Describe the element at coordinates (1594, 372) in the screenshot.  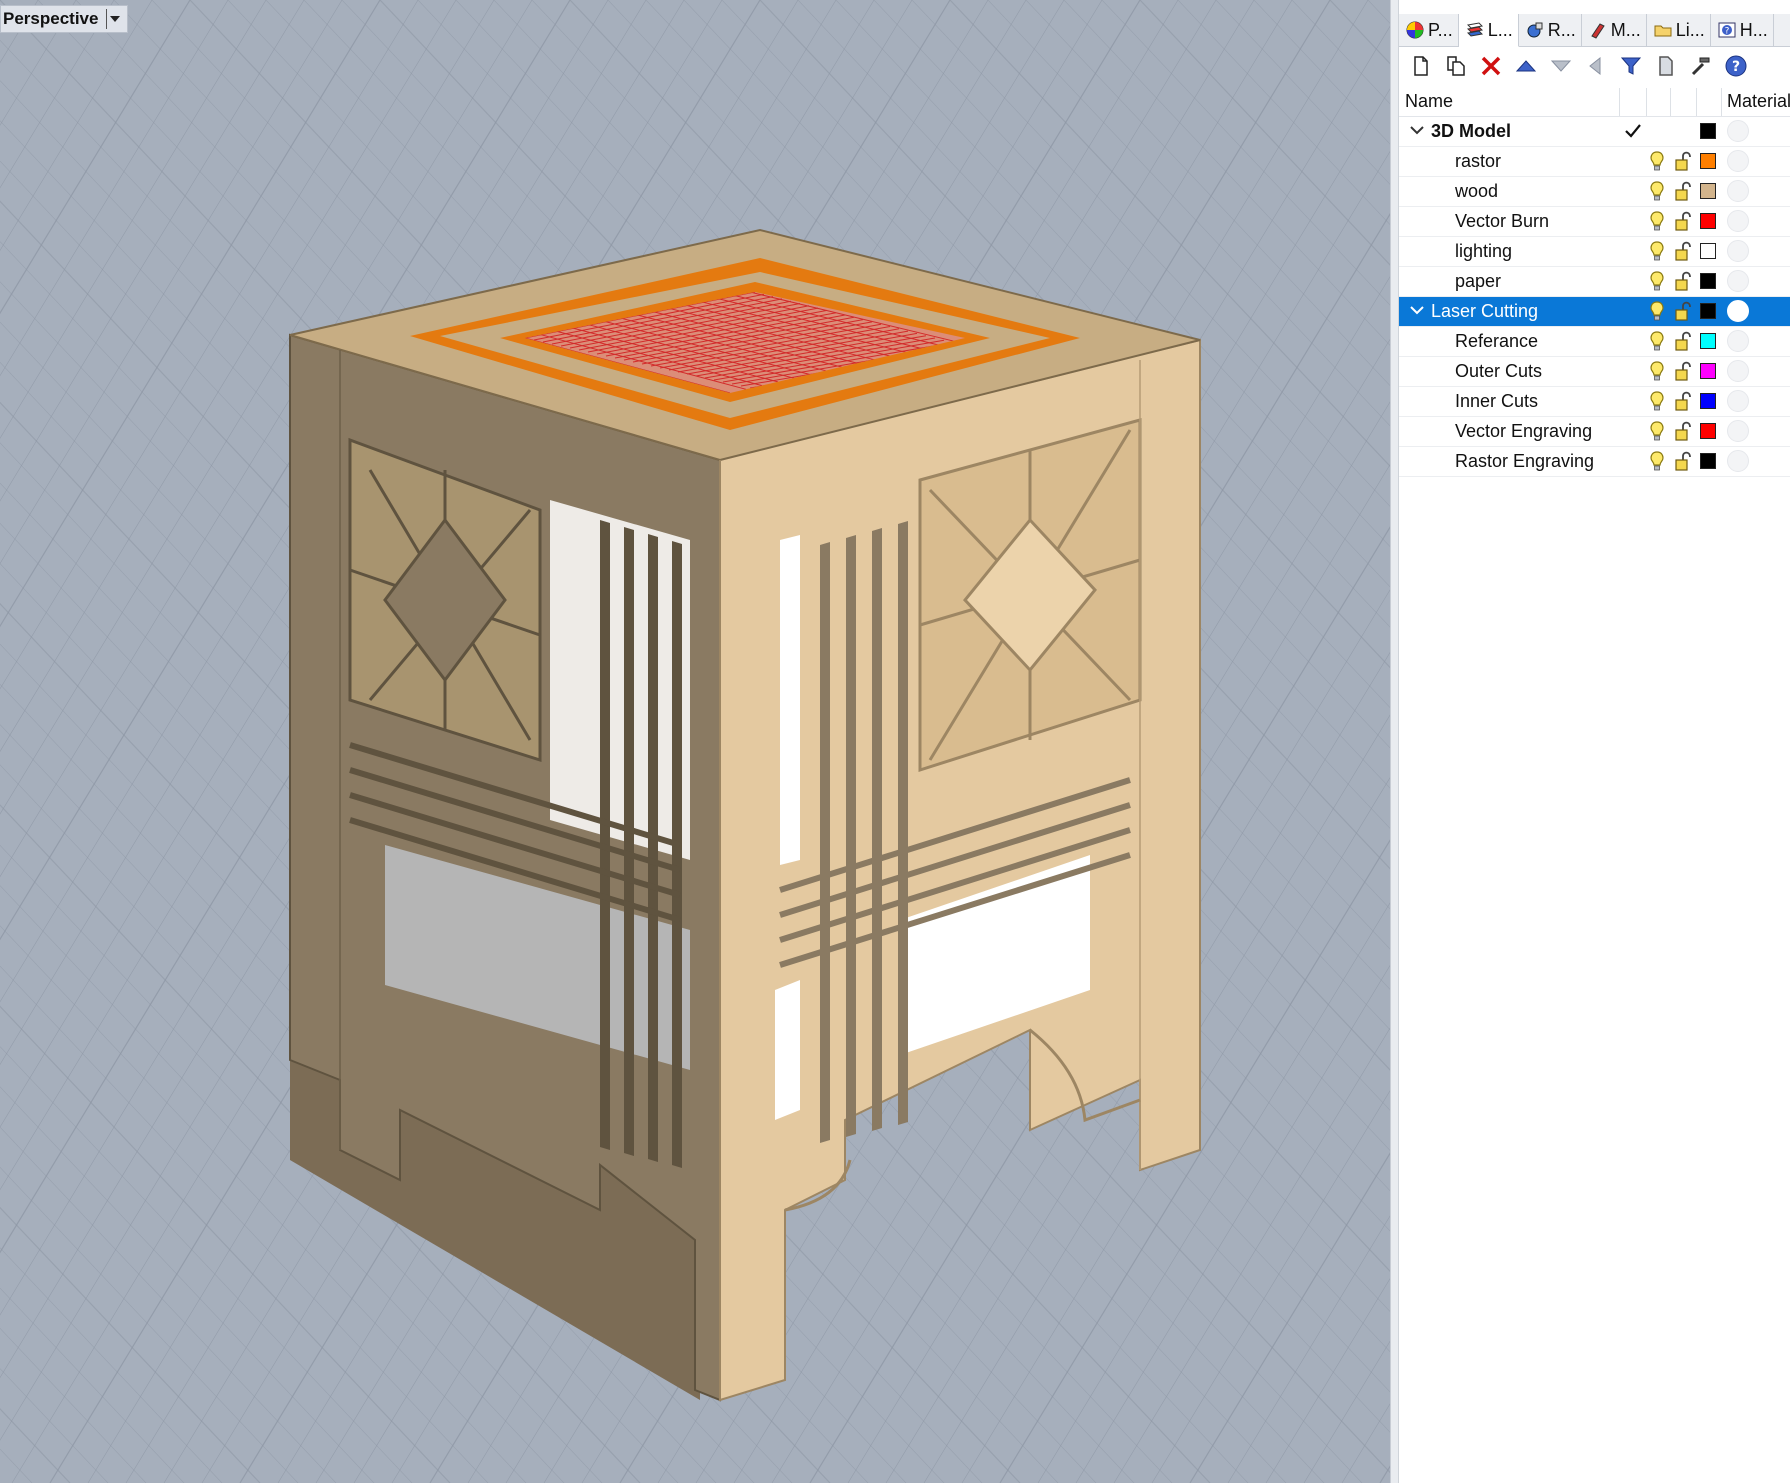
I see `layer-row: Outer Cuts` at that location.